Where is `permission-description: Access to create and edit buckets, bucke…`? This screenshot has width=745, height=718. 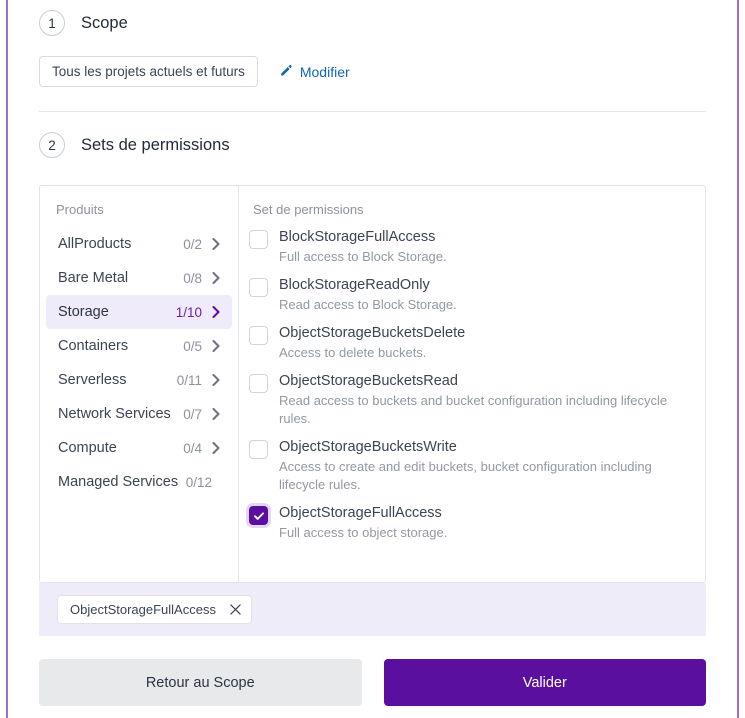
permission-description: Access to create and edit buckets, bucke… is located at coordinates (465, 475).